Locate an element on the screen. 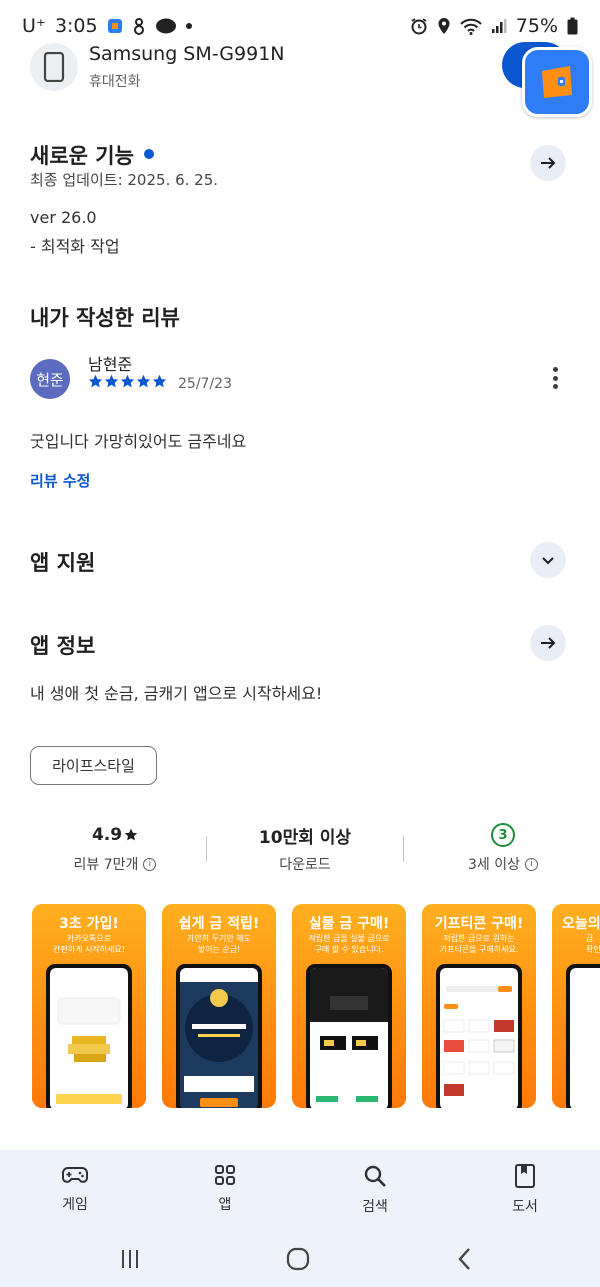 Image resolution: width=600 pixels, height=1287 pixels. screenshot-2: 쉽게 금 적립! 가만히 두기만 해도 쌓이는 순금! is located at coordinates (219, 1006).